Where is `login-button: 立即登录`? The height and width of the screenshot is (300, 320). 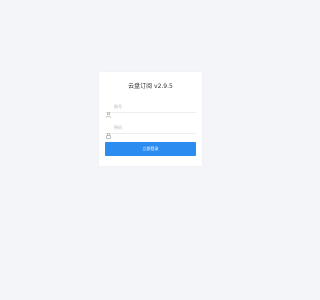
login-button: 立即登录 is located at coordinates (150, 149).